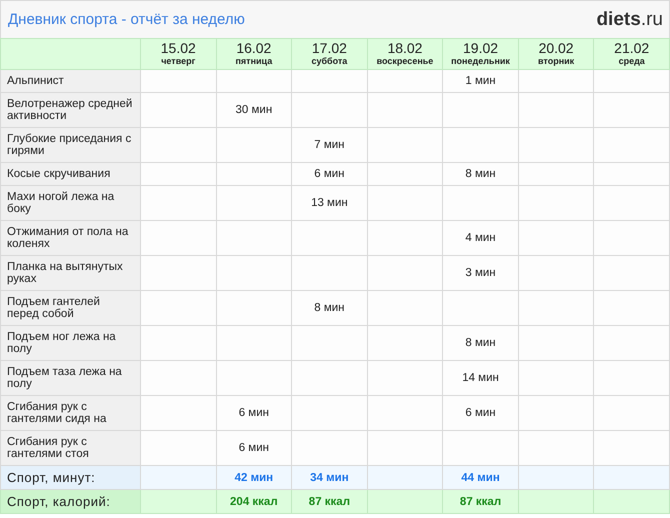 The image size is (670, 518). Describe the element at coordinates (254, 478) in the screenshot. I see `table-cell: 42 мин` at that location.